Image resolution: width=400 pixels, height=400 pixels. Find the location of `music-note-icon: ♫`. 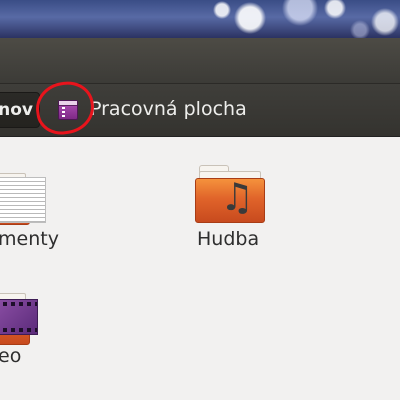

music-note-icon: ♫ is located at coordinates (237, 197).